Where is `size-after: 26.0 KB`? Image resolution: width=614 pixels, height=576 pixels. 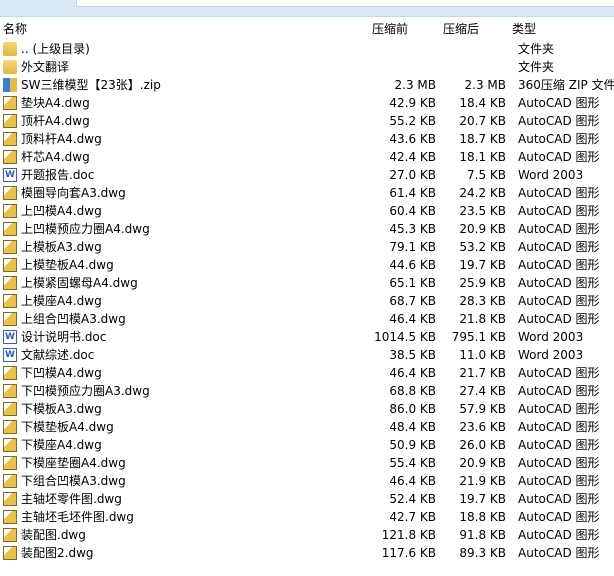 size-after: 26.0 KB is located at coordinates (482, 445).